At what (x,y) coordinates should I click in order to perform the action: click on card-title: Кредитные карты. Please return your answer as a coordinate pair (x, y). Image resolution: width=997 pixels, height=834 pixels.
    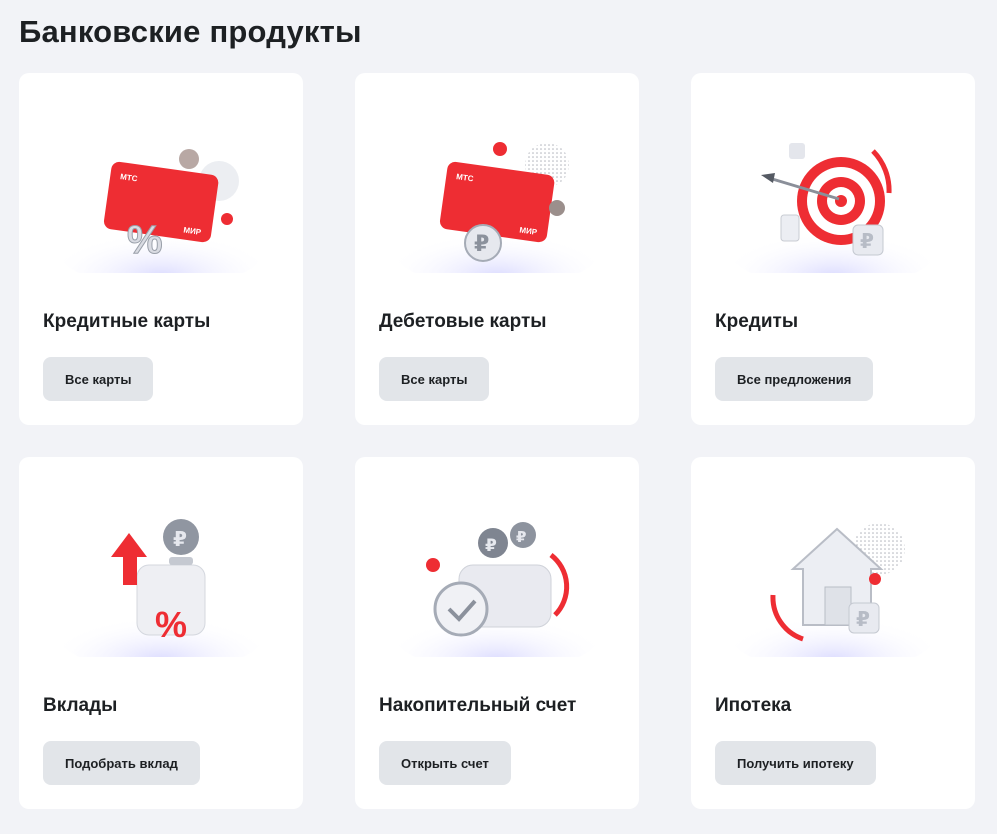
    Looking at the image, I should click on (127, 321).